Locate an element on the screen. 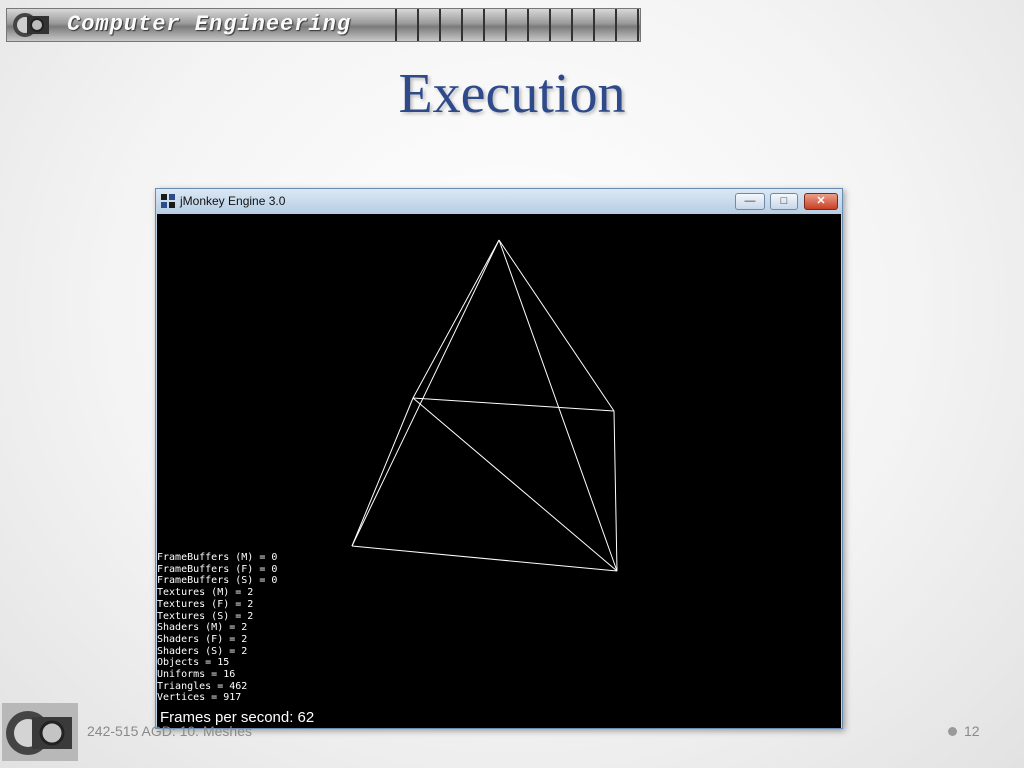  stat-line: FrameBuffers (M) = 0 is located at coordinates (217, 557).